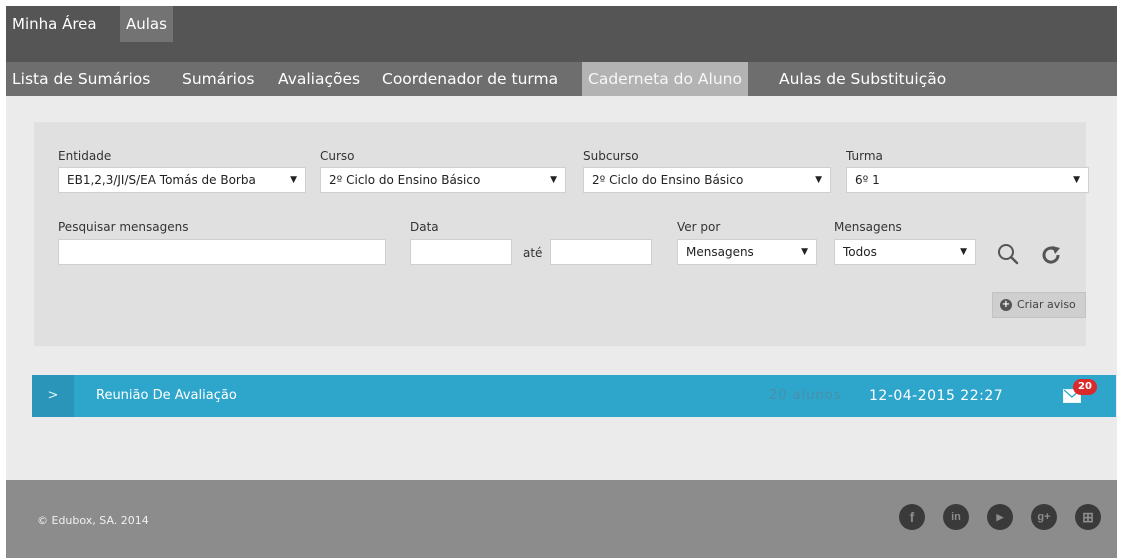 This screenshot has width=1132, height=558. What do you see at coordinates (222, 252) in the screenshot?
I see `pesquisar-input` at bounding box center [222, 252].